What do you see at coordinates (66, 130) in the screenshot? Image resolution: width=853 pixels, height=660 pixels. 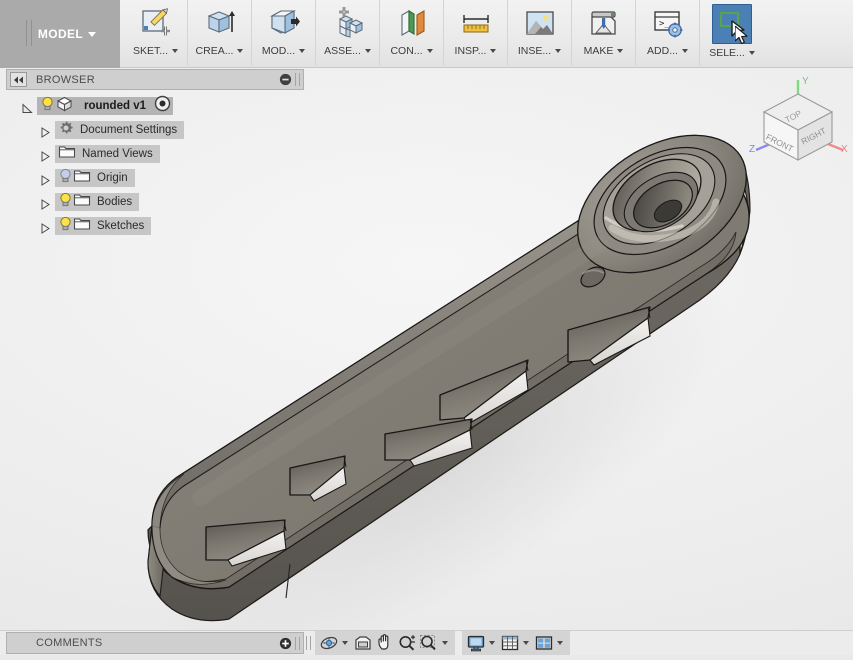 I see `gear-icon` at bounding box center [66, 130].